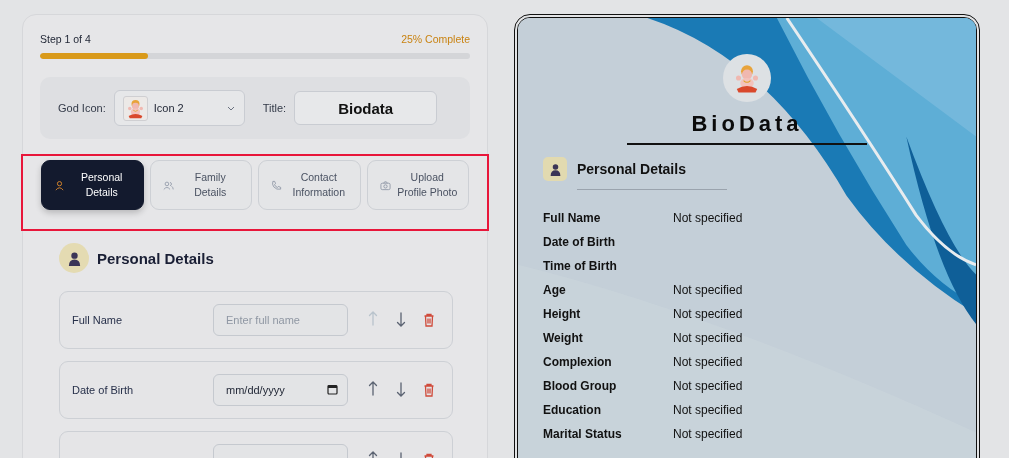 Image resolution: width=1009 pixels, height=458 pixels. I want to click on calendar-icon, so click(332, 389).